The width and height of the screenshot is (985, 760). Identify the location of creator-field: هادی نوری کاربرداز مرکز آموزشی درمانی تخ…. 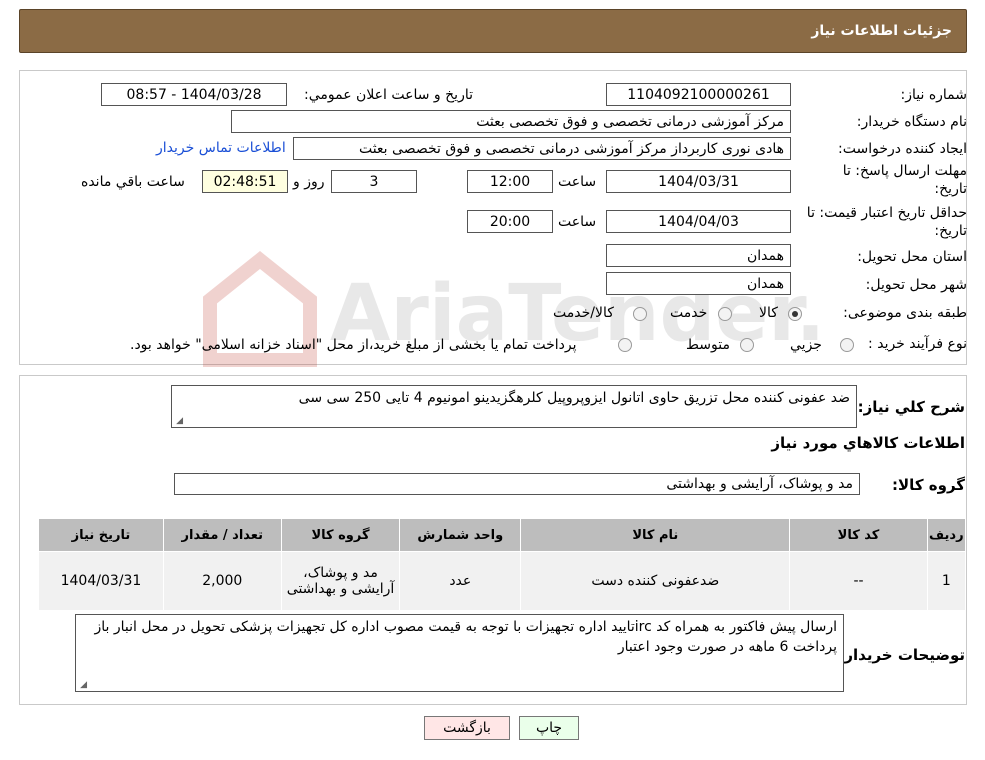
(542, 148).